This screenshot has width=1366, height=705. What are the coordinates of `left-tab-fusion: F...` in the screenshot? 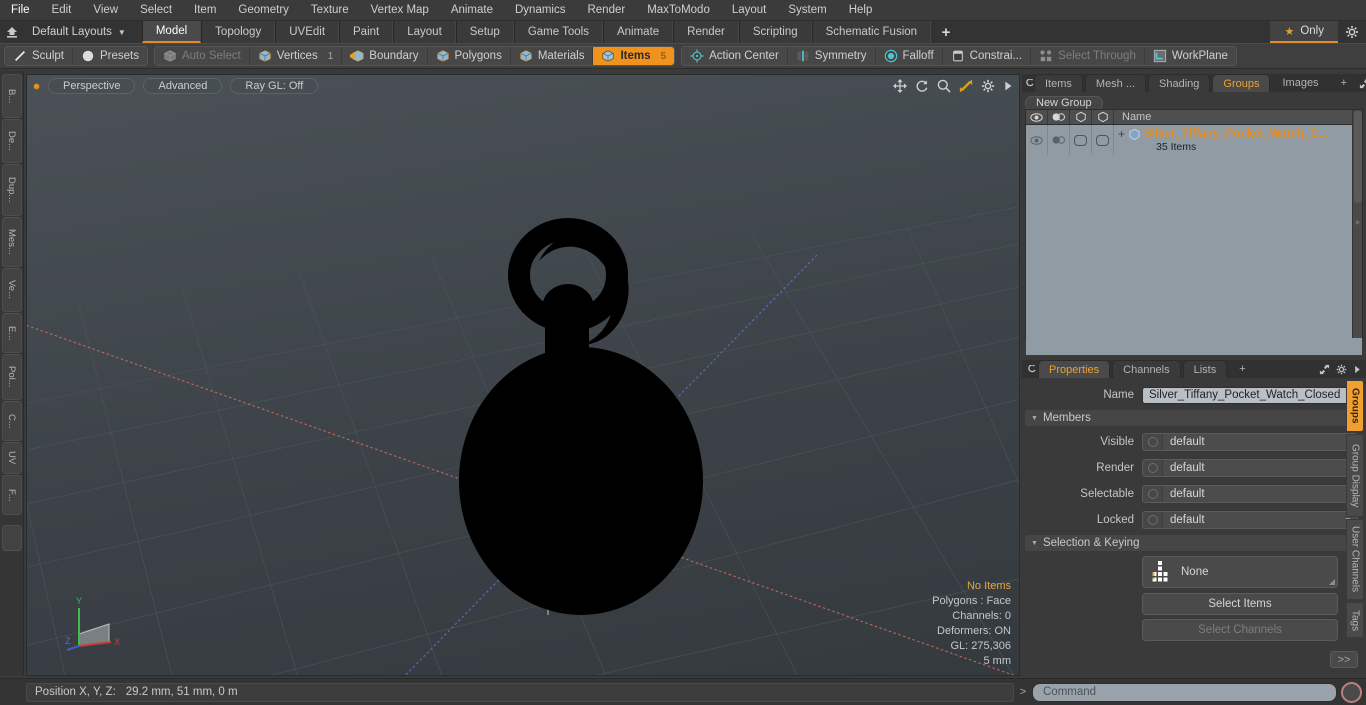 It's located at (11, 495).